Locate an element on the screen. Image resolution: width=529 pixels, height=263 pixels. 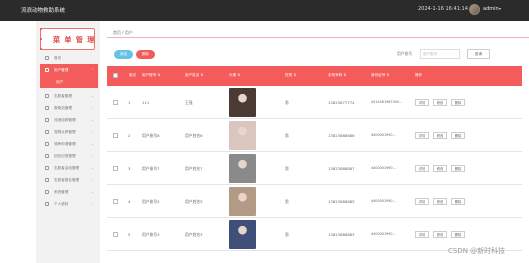
col-idcard: 身份证号 ⇅ is located at coordinates (380, 75).